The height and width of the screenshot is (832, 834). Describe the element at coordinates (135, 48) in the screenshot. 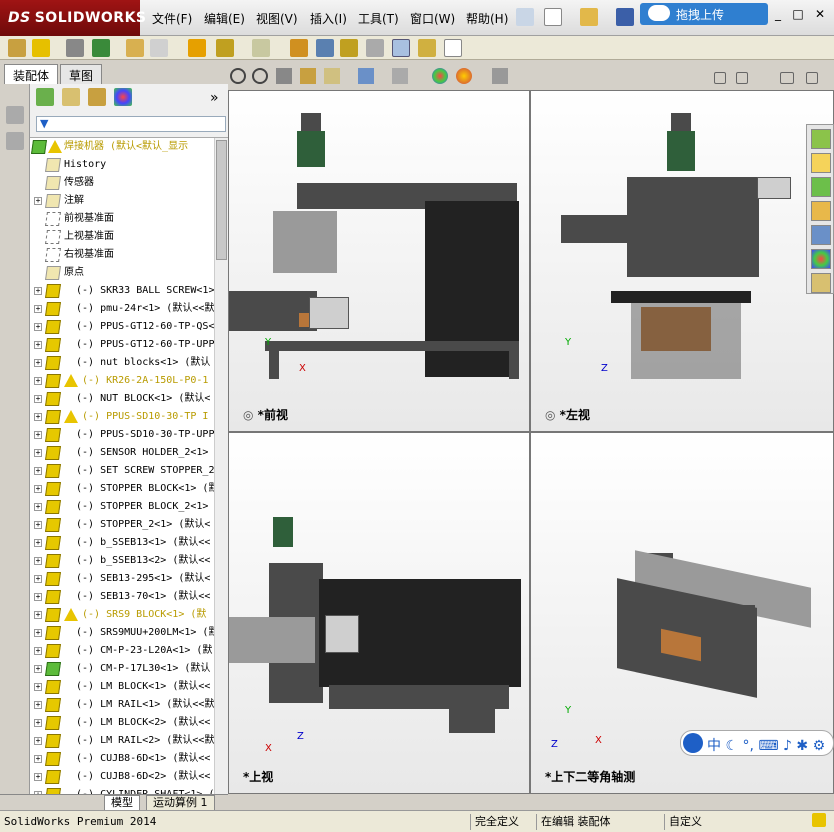

I see `move-component-icon` at that location.